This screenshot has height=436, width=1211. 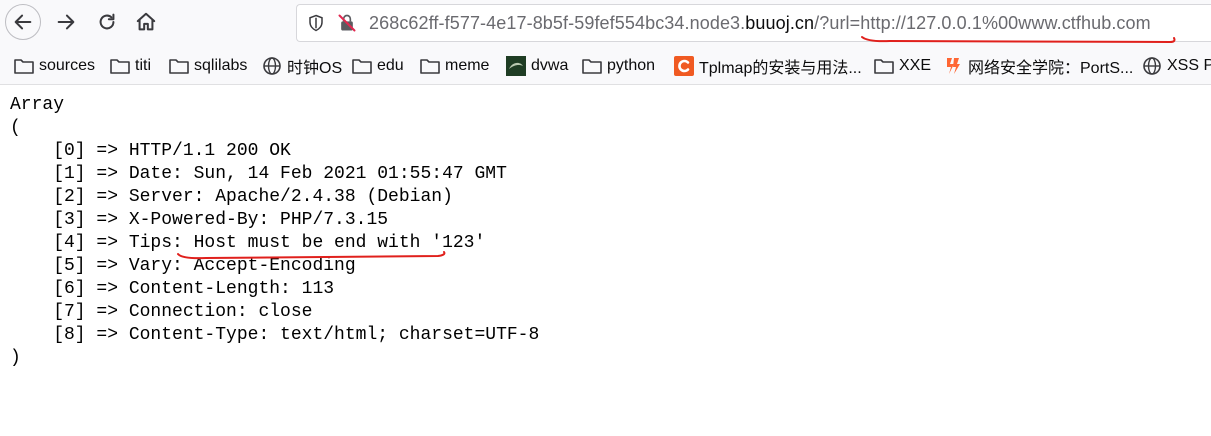 I want to click on bookmark-xss: XSS Pl, so click(x=1176, y=66).